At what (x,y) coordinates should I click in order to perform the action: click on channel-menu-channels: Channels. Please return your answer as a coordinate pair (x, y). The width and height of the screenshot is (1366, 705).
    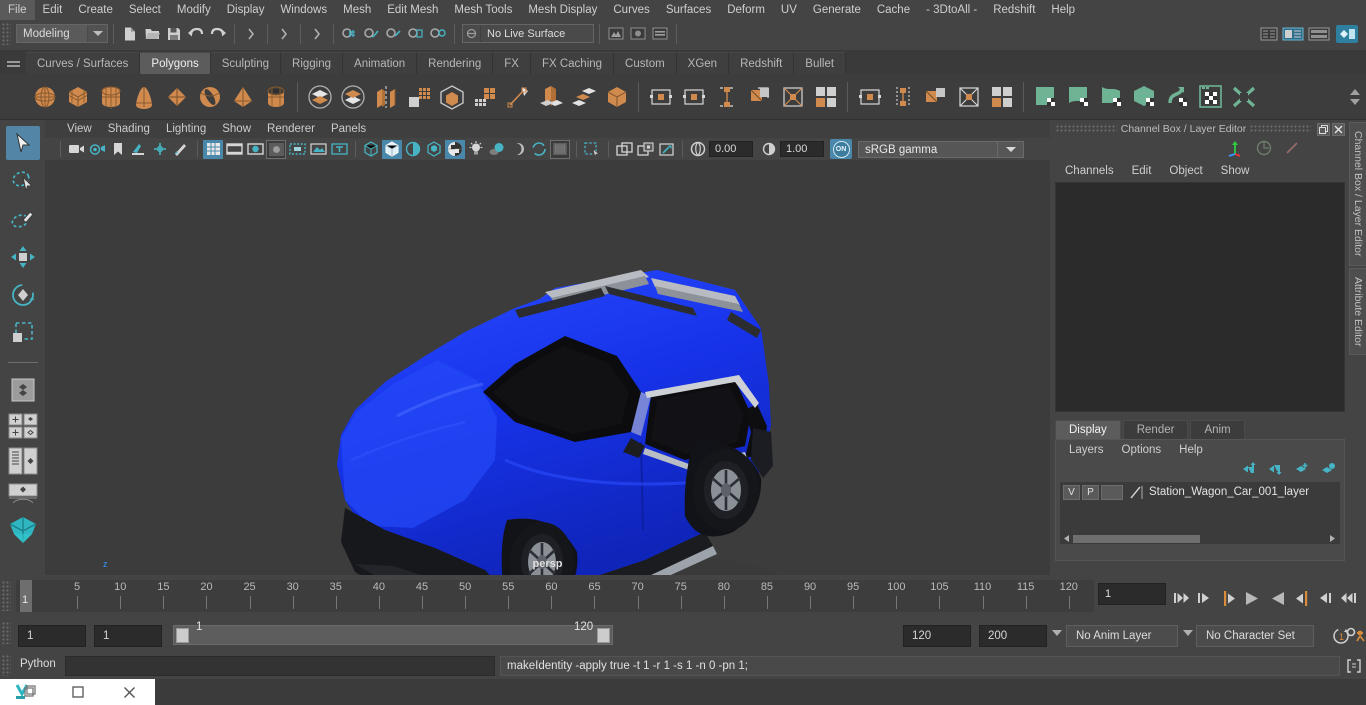
    Looking at the image, I should click on (1089, 171).